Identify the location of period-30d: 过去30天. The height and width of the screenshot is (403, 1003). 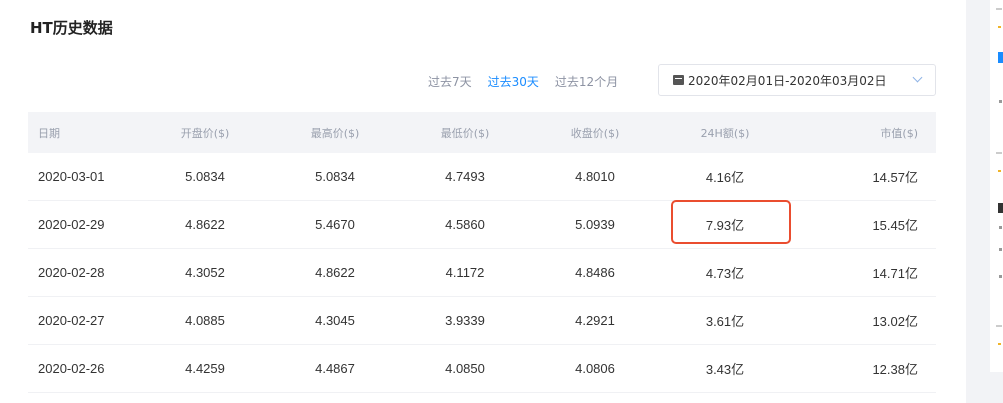
(513, 81).